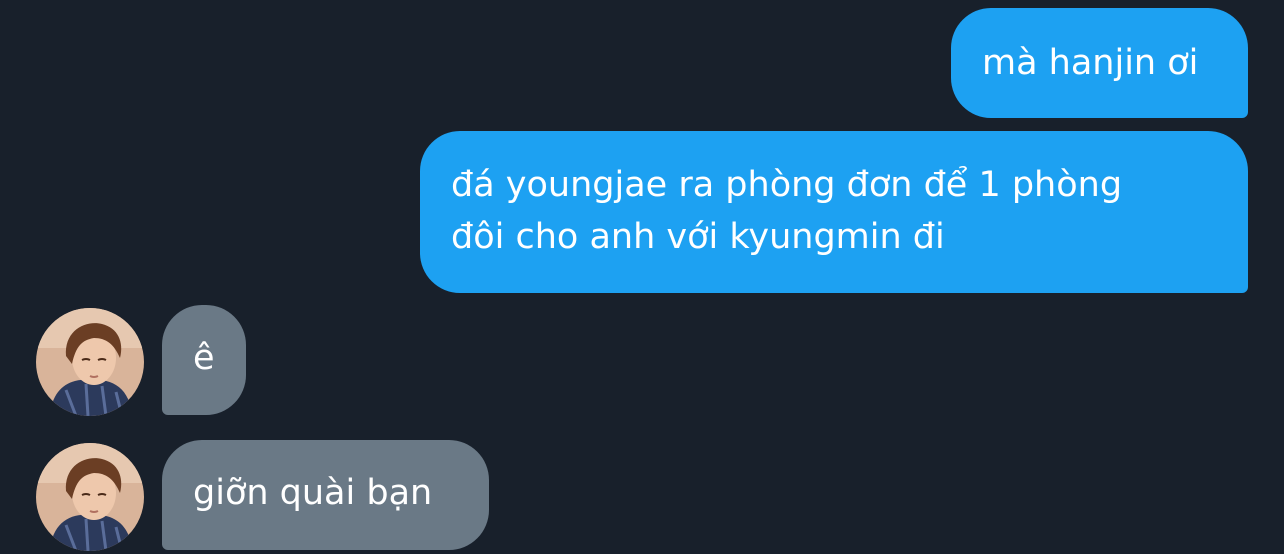 The height and width of the screenshot is (554, 1284). I want to click on received-message-bubble: ê, so click(204, 360).